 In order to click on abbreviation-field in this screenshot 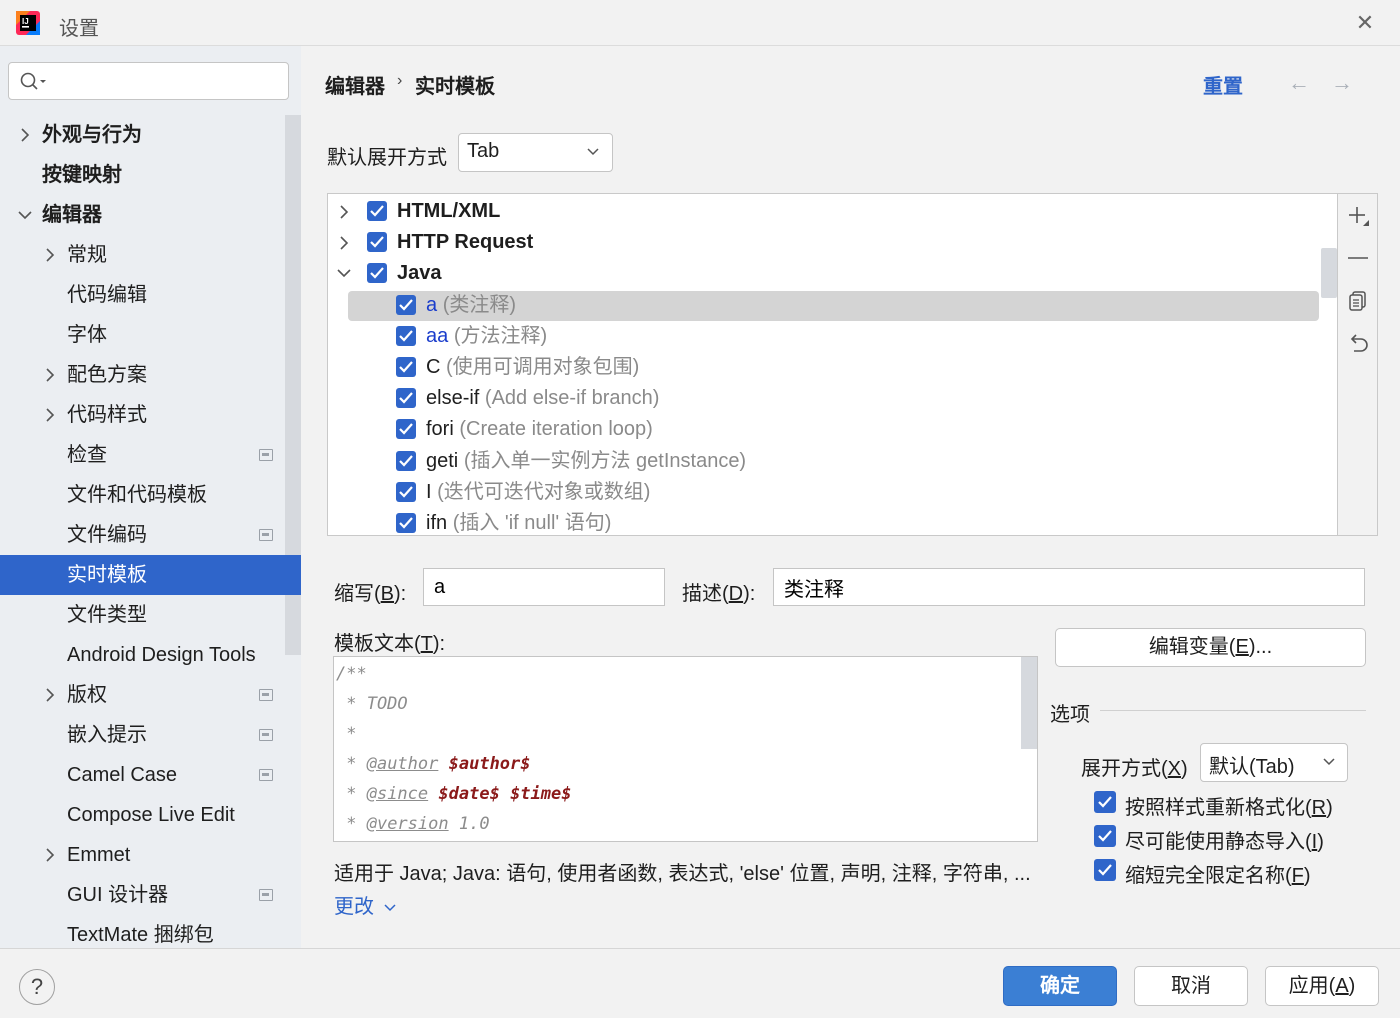, I will do `click(544, 587)`.